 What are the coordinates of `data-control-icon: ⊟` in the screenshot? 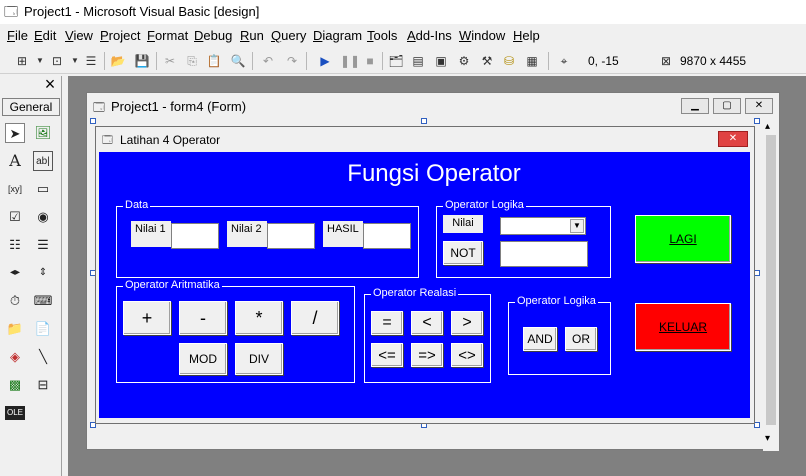 It's located at (43, 385).